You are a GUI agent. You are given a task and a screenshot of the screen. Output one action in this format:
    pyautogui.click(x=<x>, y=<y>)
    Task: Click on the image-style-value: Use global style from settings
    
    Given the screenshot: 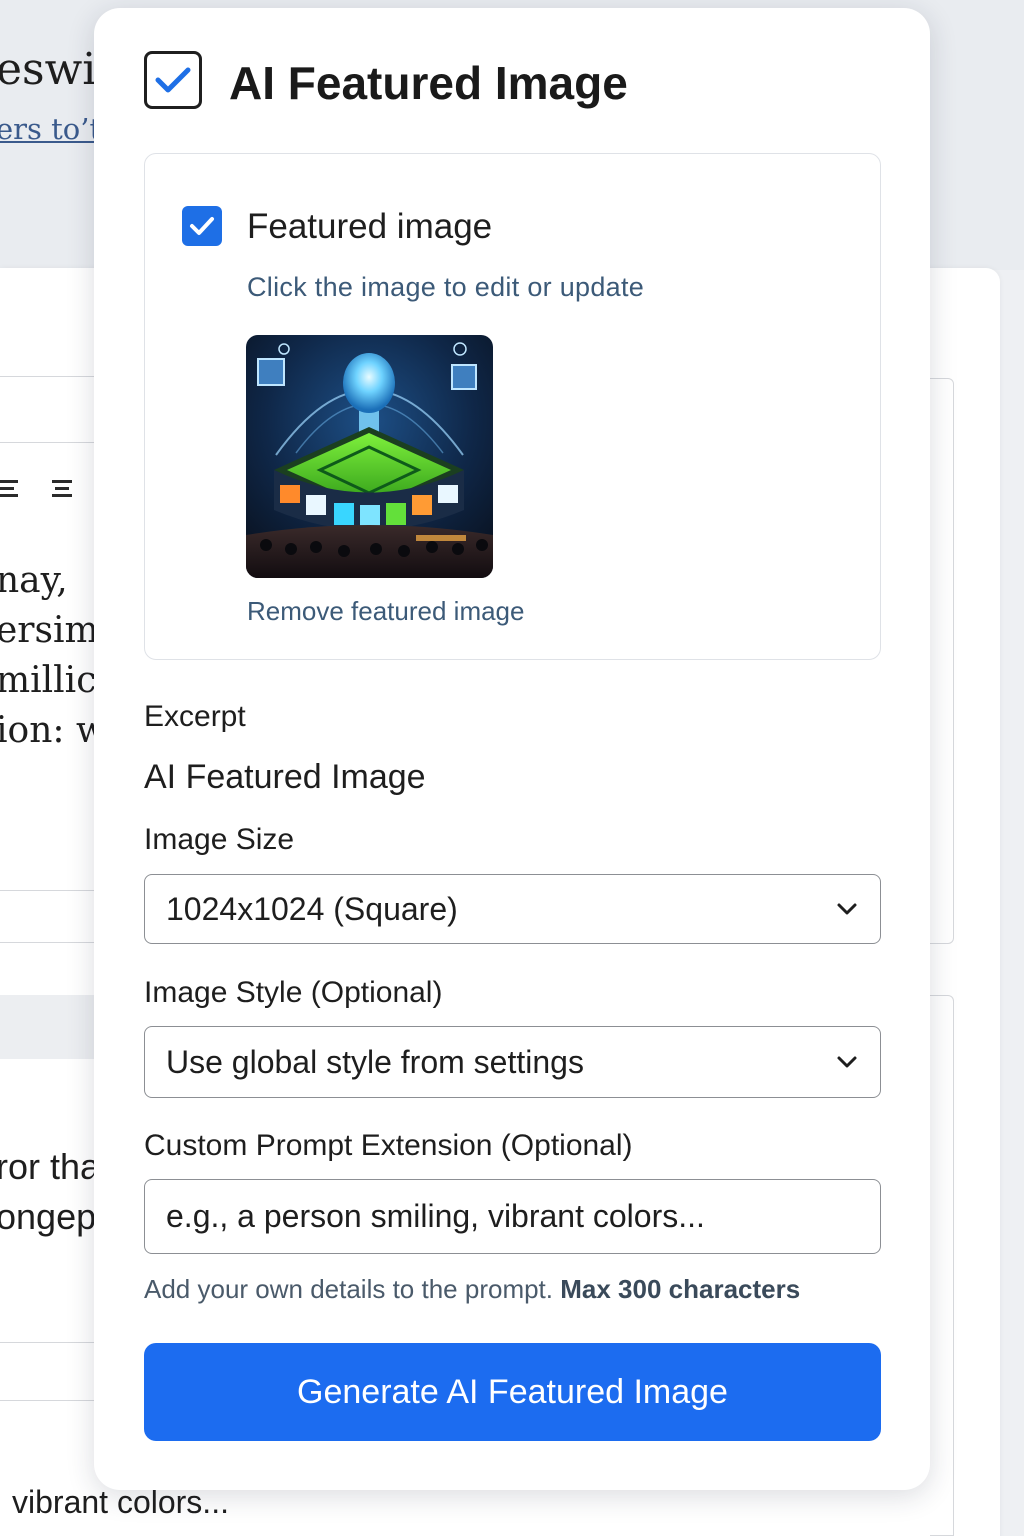 What is the action you would take?
    pyautogui.click(x=375, y=1061)
    